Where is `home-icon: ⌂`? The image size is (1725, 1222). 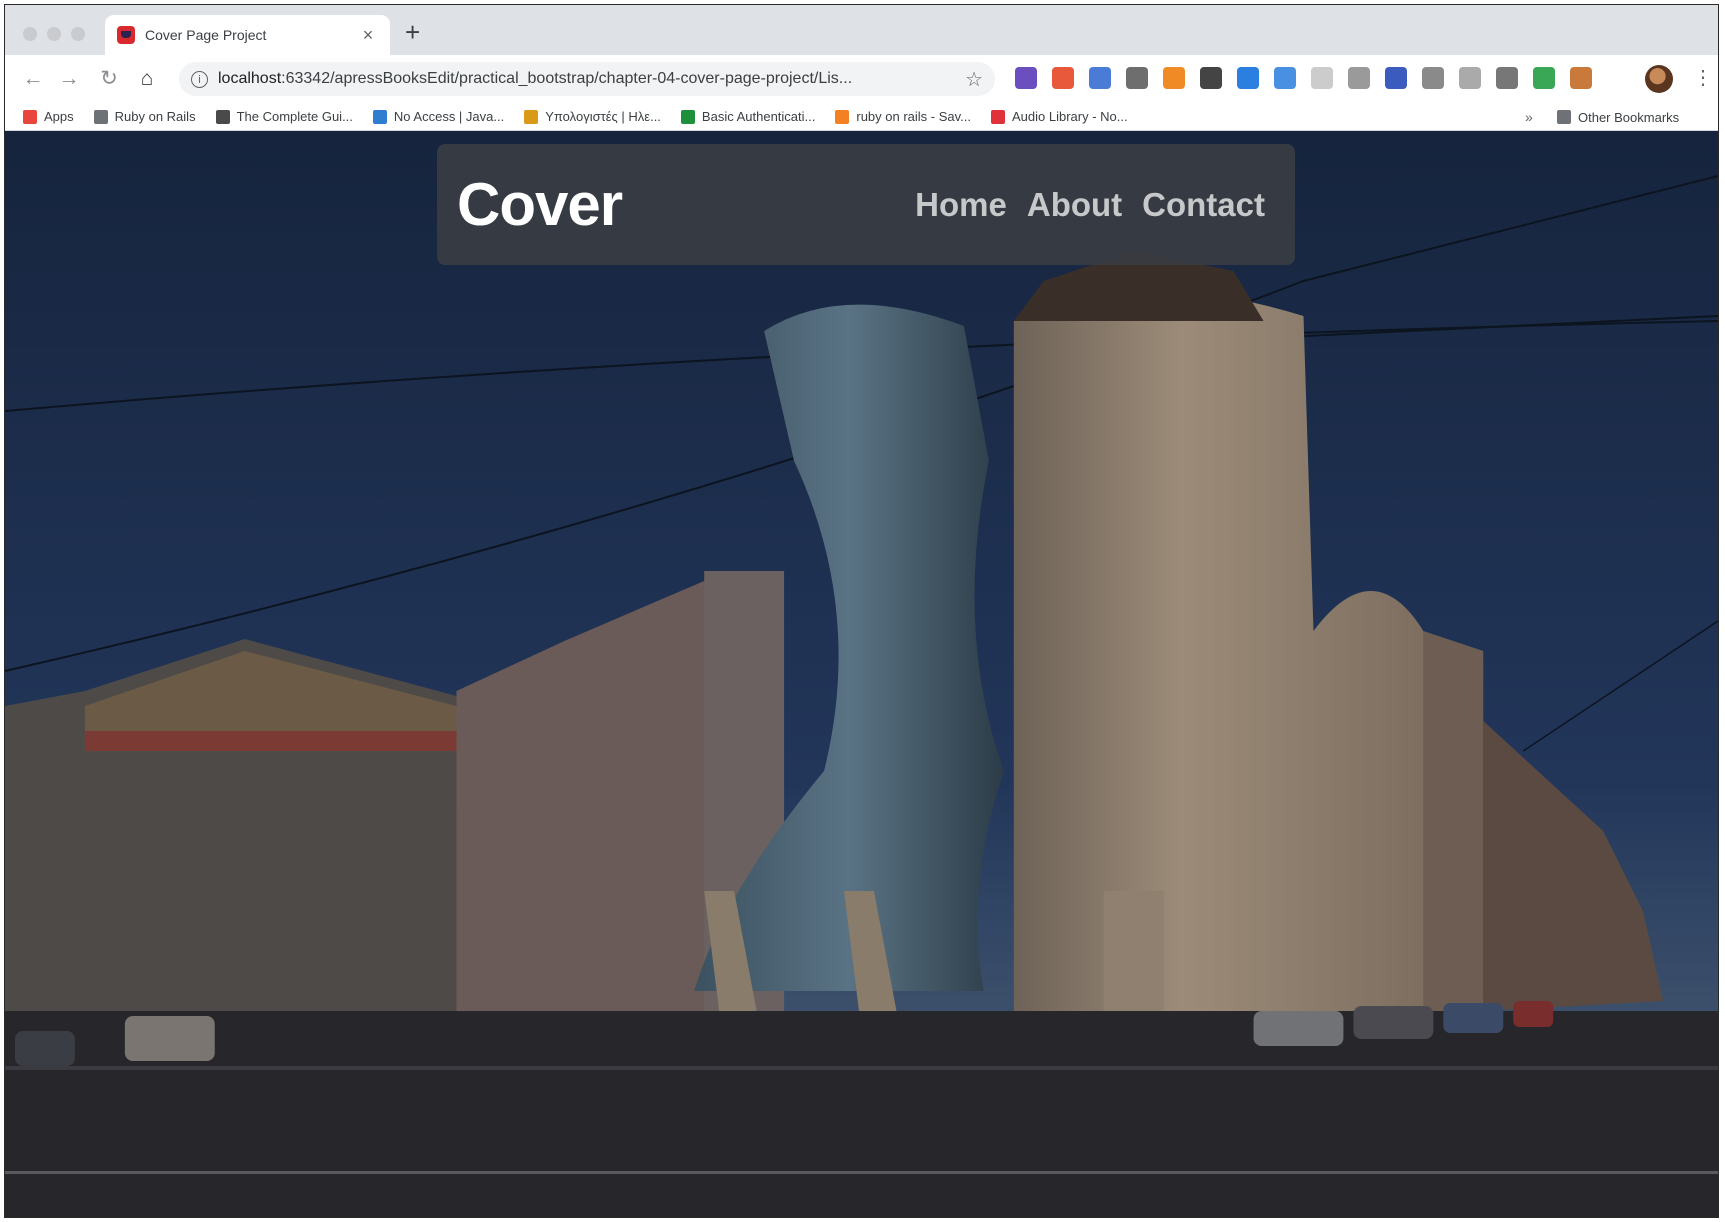 home-icon: ⌂ is located at coordinates (147, 79).